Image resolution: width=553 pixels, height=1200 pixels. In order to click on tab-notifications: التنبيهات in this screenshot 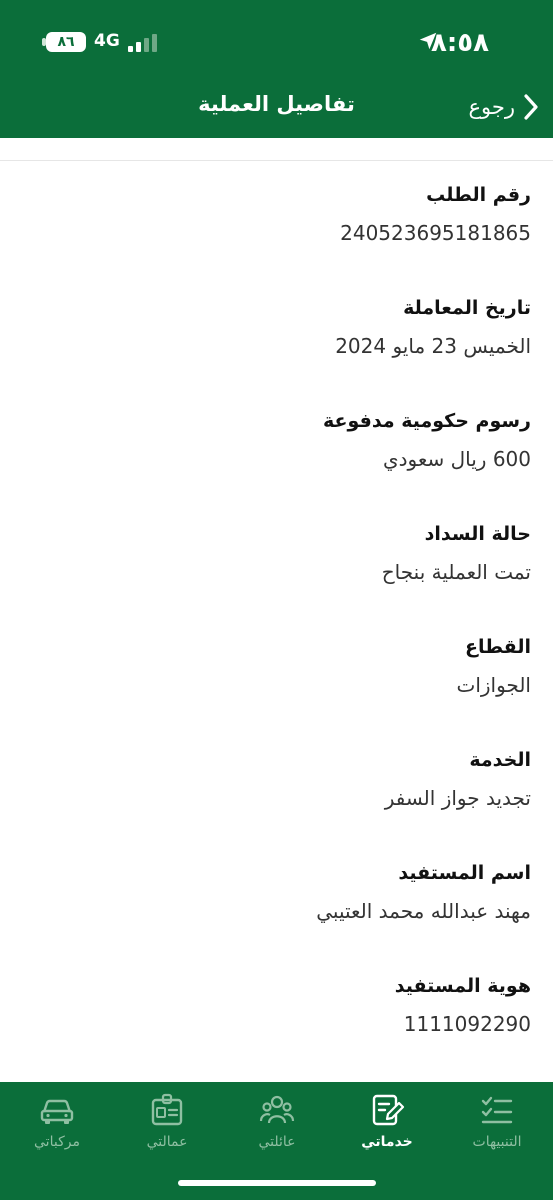, I will do `click(497, 1121)`.